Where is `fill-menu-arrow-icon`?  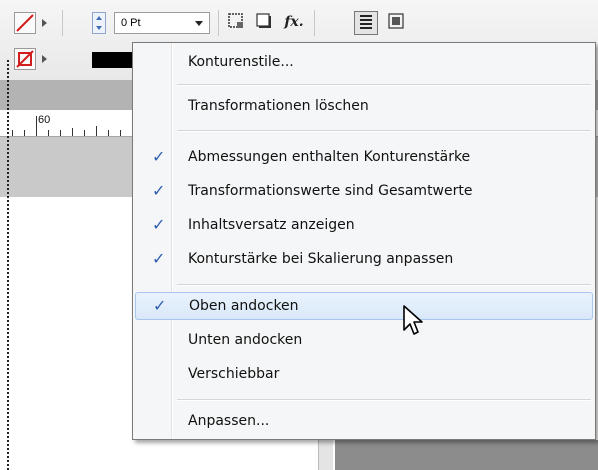
fill-menu-arrow-icon is located at coordinates (44, 23).